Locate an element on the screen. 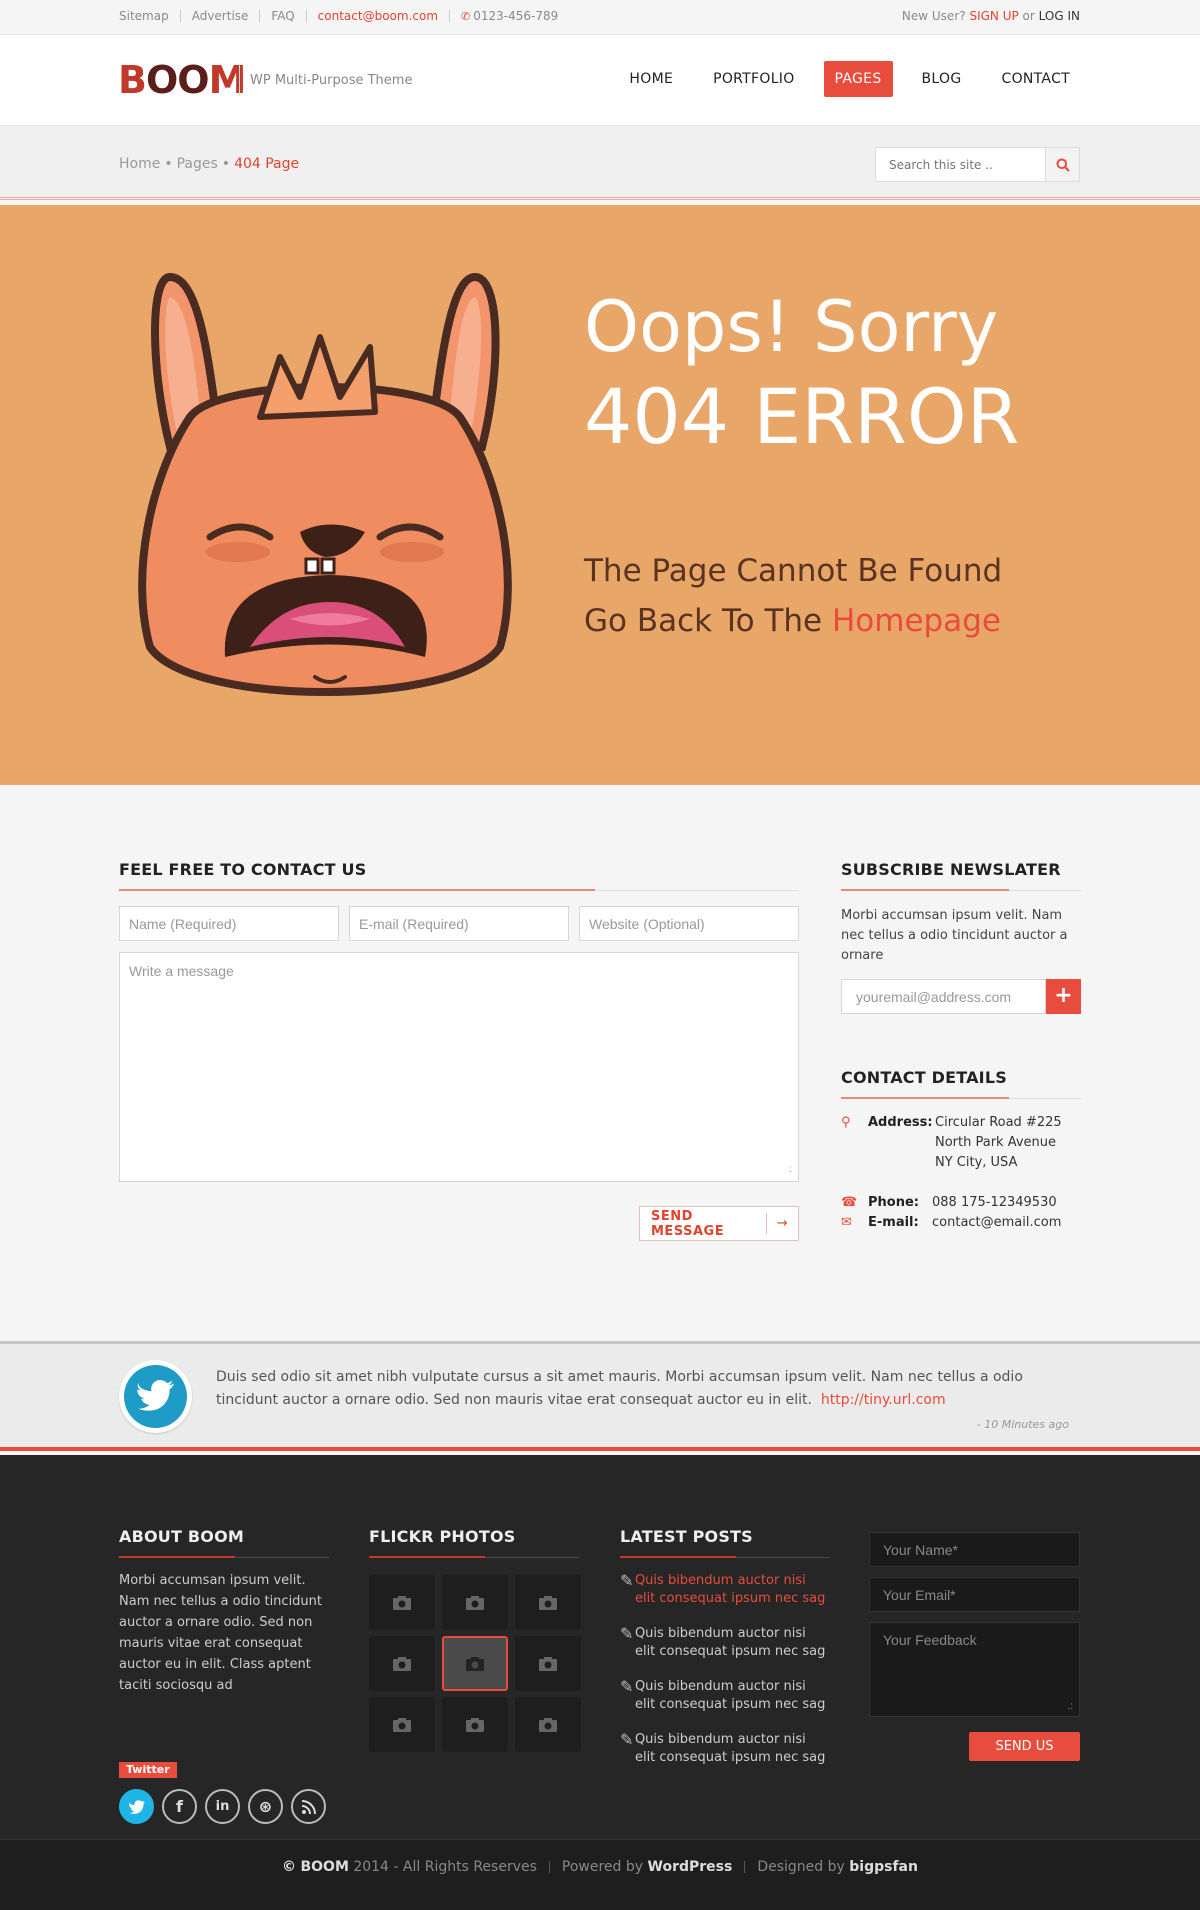 The width and height of the screenshot is (1200, 1910). breadcrumb-home: Home is located at coordinates (139, 164).